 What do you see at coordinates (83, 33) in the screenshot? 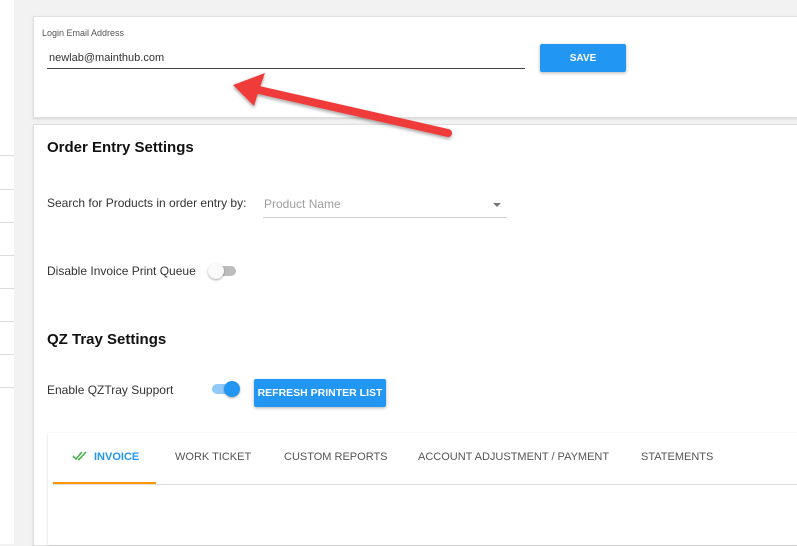
I see `login-email-label: Login Email Address` at bounding box center [83, 33].